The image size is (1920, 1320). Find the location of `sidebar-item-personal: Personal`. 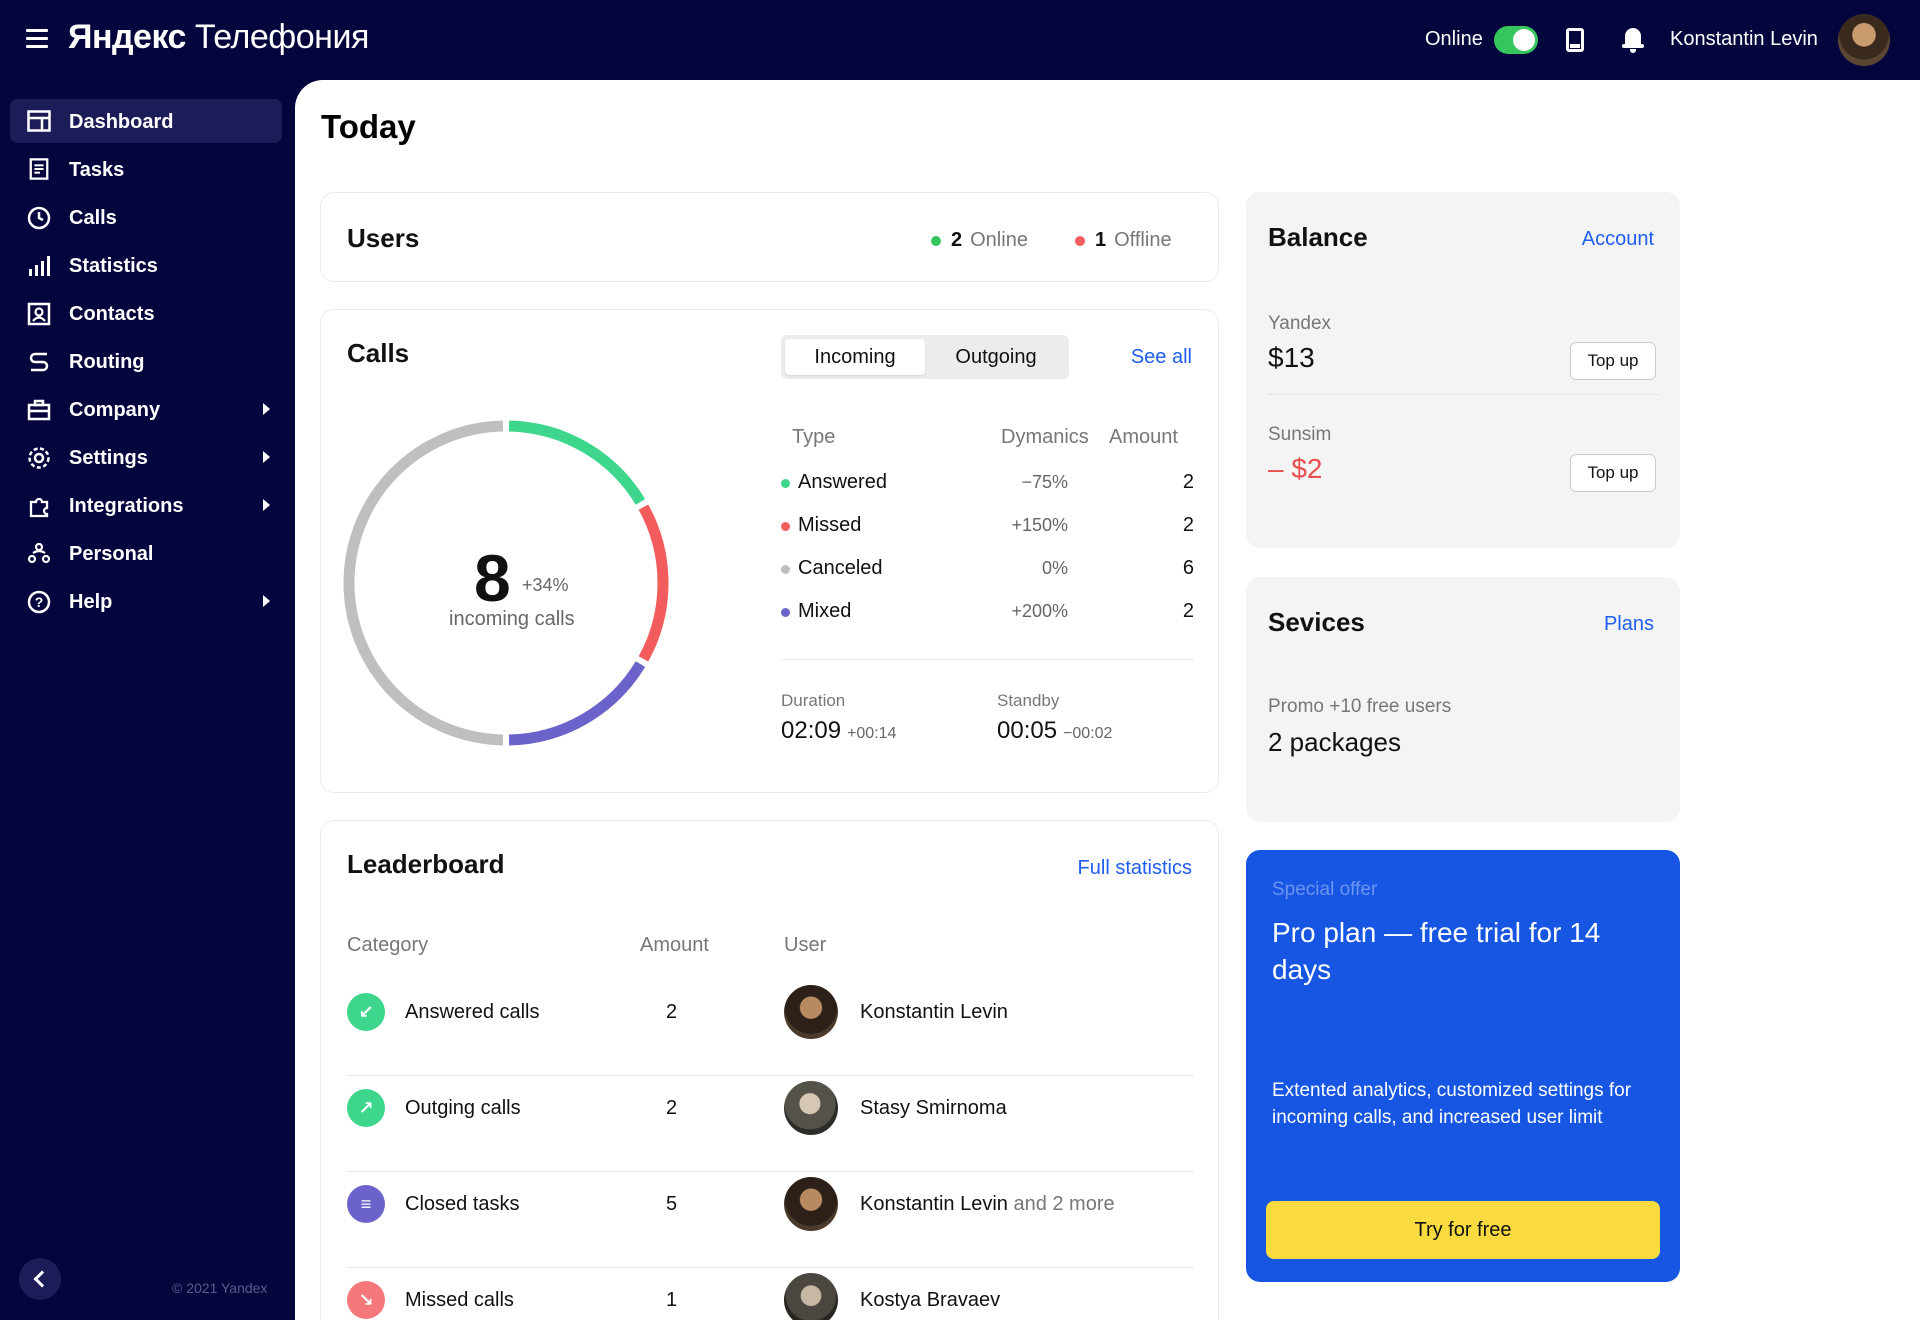

sidebar-item-personal: Personal is located at coordinates (146, 553).